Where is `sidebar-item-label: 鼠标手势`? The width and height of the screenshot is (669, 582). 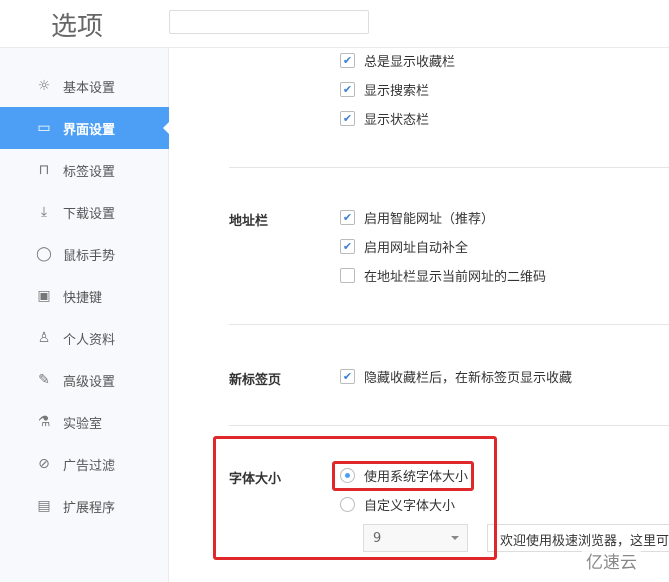
sidebar-item-label: 鼠标手势 is located at coordinates (89, 256).